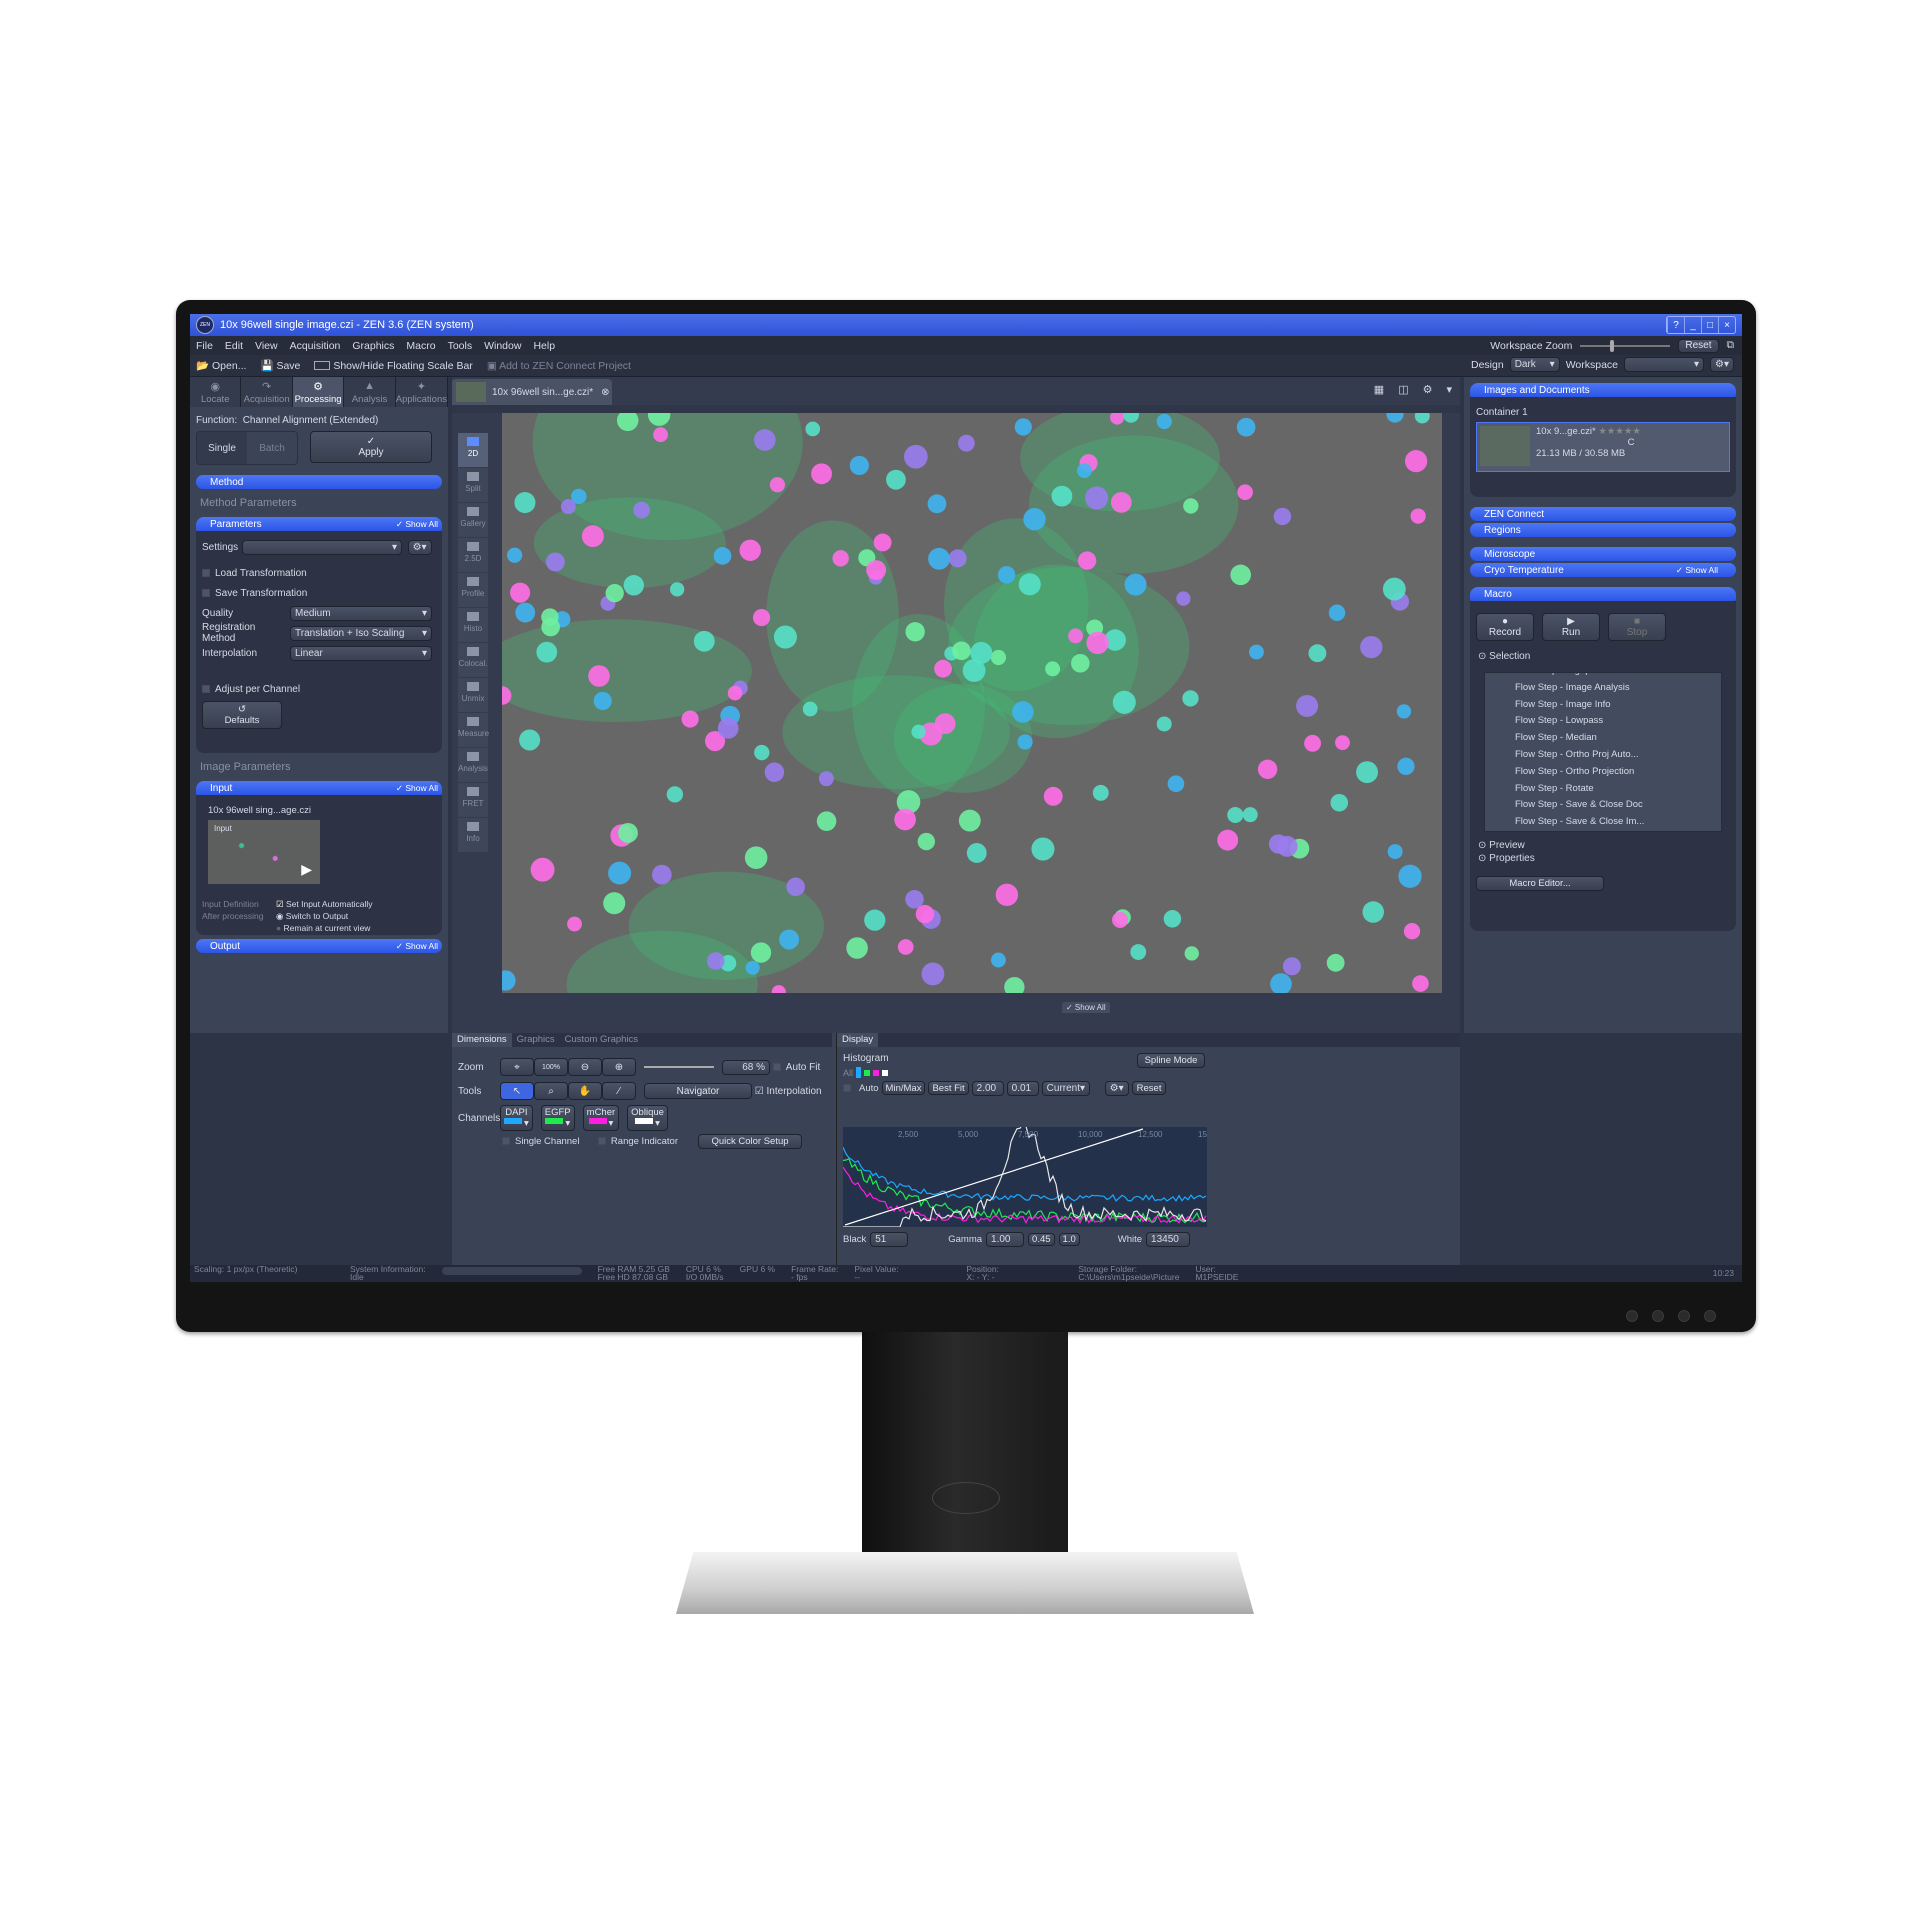 The width and height of the screenshot is (1920, 1920). What do you see at coordinates (536, 1040) in the screenshot?
I see `tab-graphics: Graphics` at bounding box center [536, 1040].